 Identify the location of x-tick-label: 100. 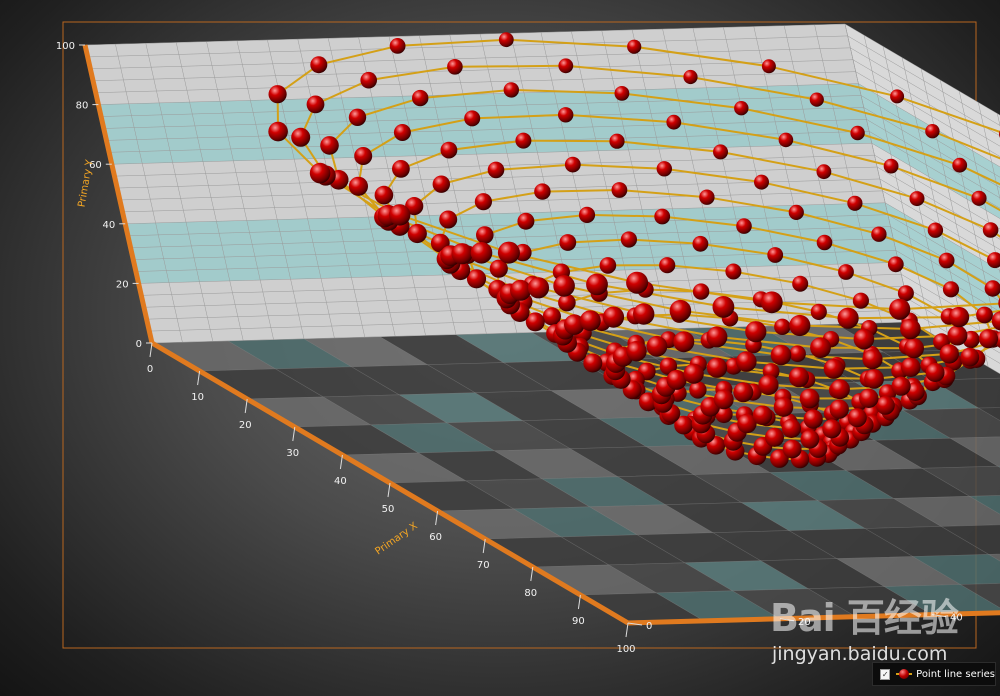
(625, 649).